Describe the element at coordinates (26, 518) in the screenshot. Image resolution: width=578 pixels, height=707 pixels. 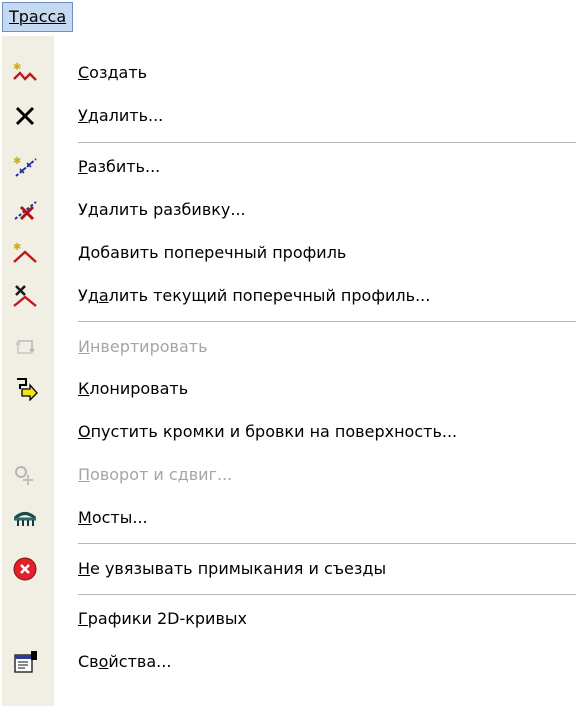
I see `bridge-icon` at that location.